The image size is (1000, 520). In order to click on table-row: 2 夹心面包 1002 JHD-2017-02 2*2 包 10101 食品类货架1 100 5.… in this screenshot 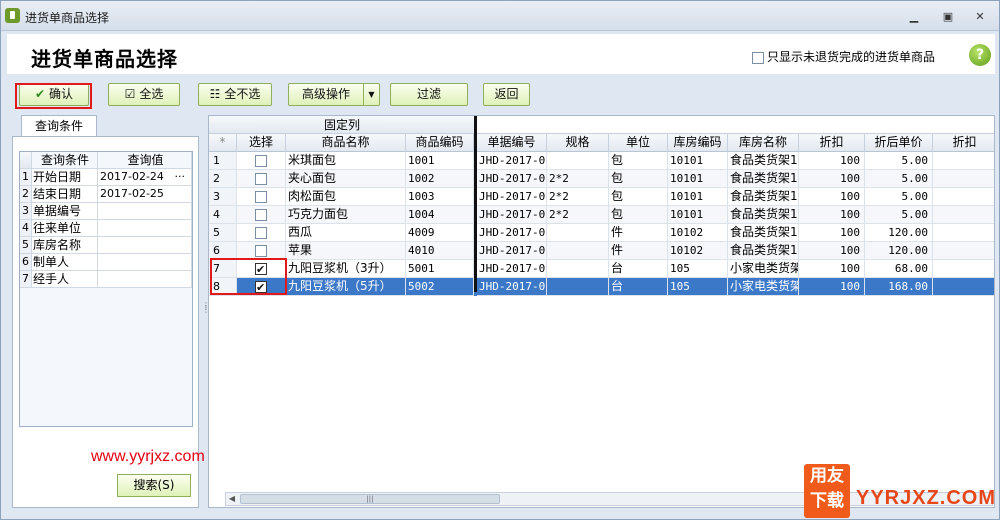, I will do `click(601, 179)`.